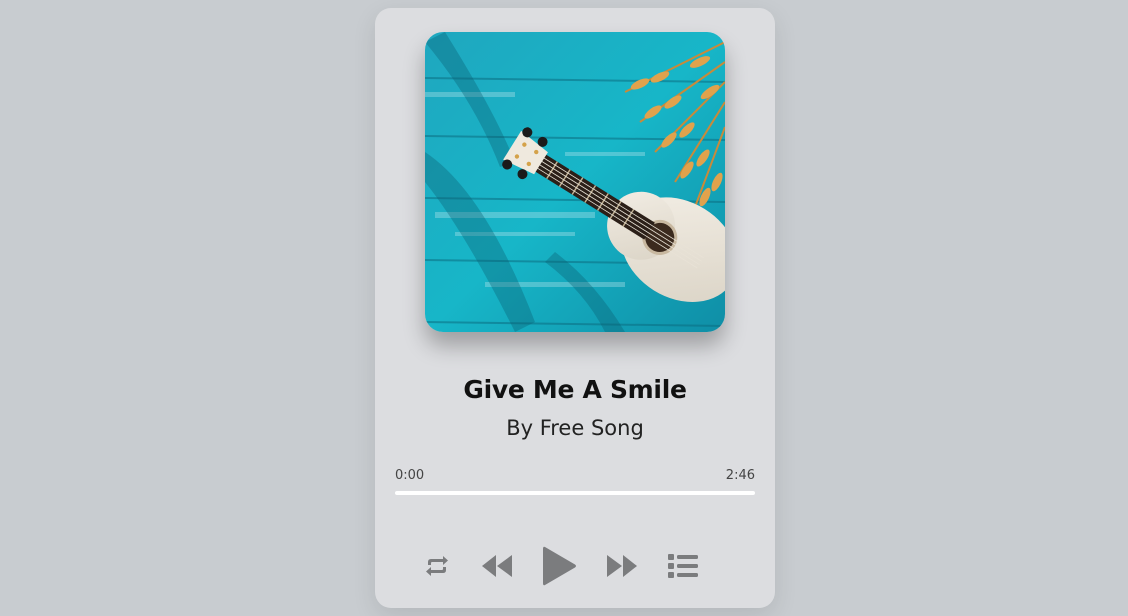 This screenshot has width=1128, height=616. I want to click on playlist-icon, so click(683, 566).